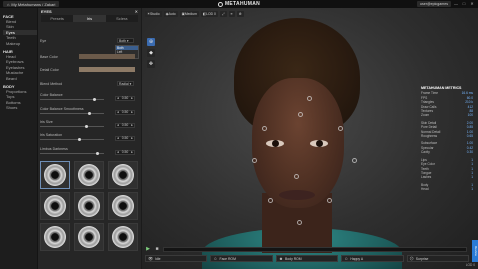 The image size is (478, 269). I want to click on limbus-darkness-slider, so click(72, 153).